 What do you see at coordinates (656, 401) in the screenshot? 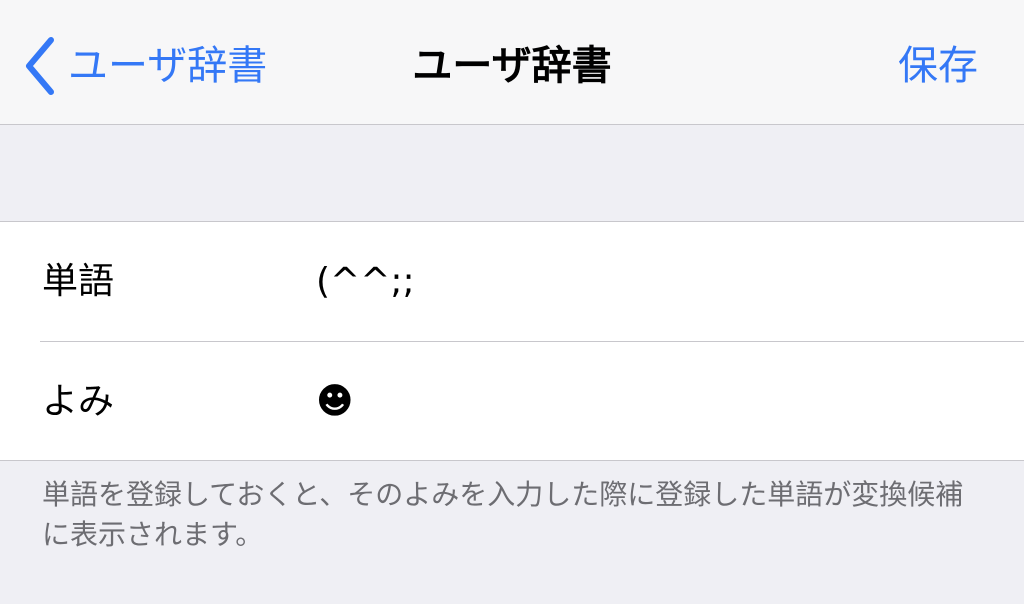
I see `reading-field: ☻` at bounding box center [656, 401].